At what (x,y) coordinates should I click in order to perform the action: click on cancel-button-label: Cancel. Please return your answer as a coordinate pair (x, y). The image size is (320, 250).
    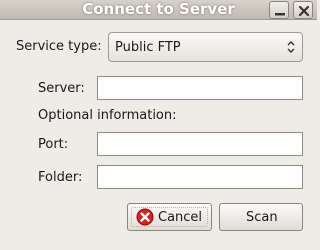
    Looking at the image, I should click on (180, 217).